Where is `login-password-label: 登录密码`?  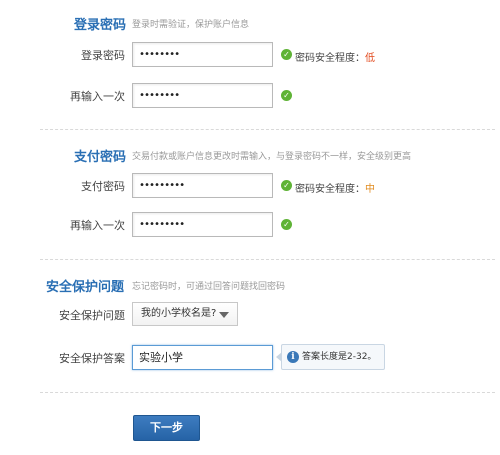 login-password-label: 登录密码 is located at coordinates (103, 55).